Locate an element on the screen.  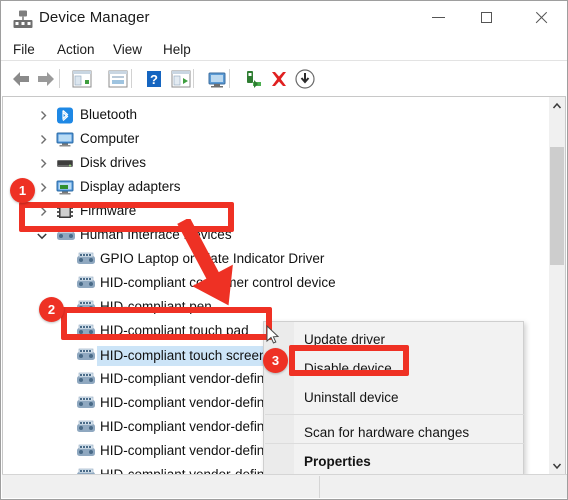
annotation-badge-3: 3 is located at coordinates (275, 360).